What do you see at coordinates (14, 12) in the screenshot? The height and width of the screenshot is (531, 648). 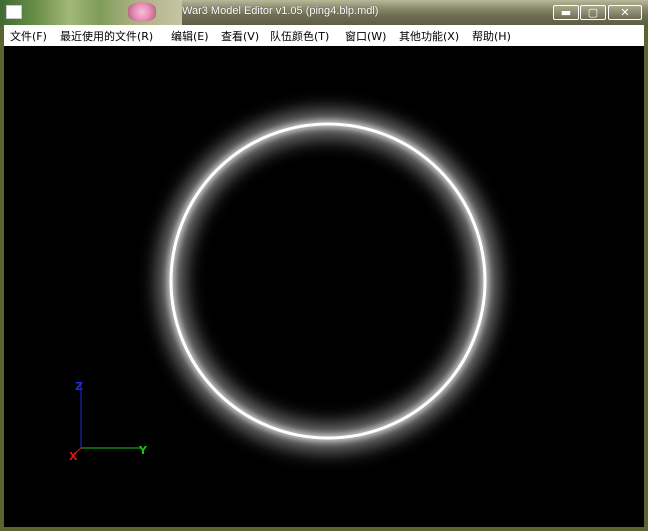 I see `window-system-icon` at bounding box center [14, 12].